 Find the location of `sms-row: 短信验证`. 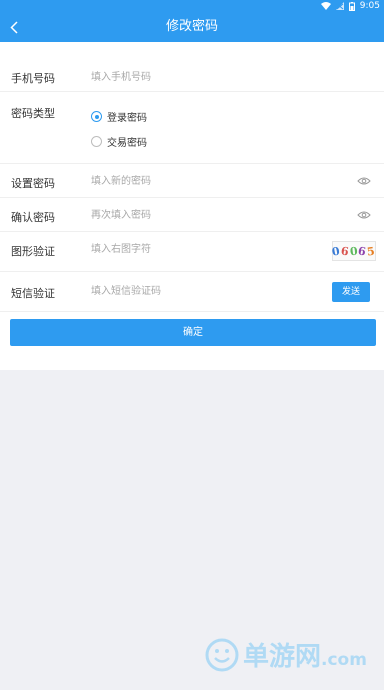

sms-row: 短信验证 is located at coordinates (192, 292).